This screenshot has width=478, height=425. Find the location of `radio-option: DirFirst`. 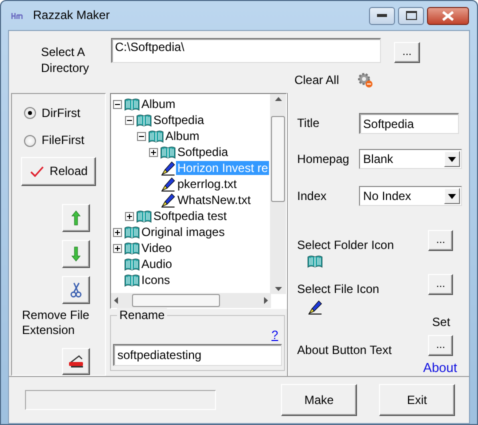

radio-option: DirFirst is located at coordinates (59, 113).